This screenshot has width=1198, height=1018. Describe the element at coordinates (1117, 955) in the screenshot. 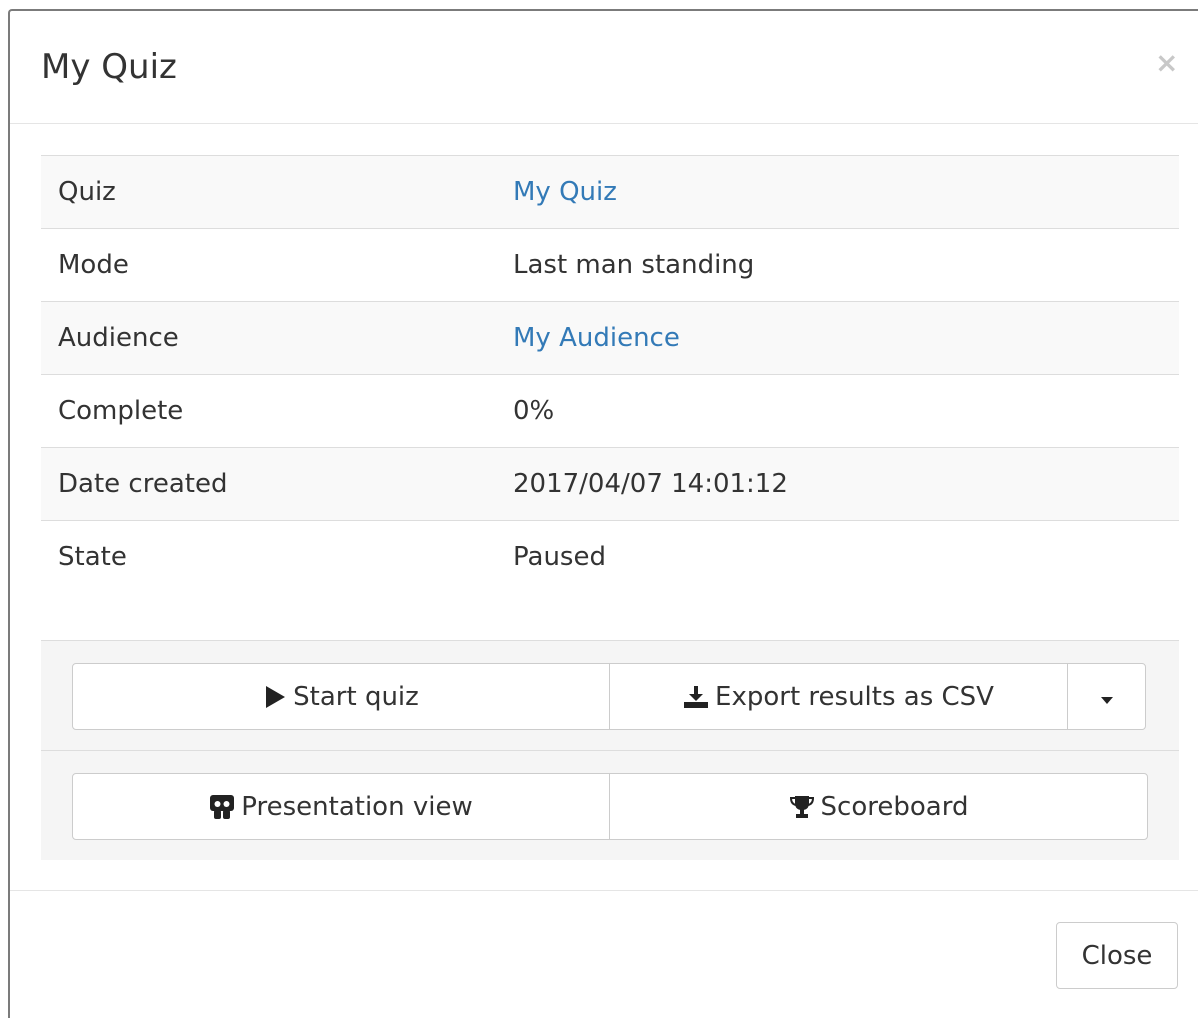

I see `close-button: Close` at that location.